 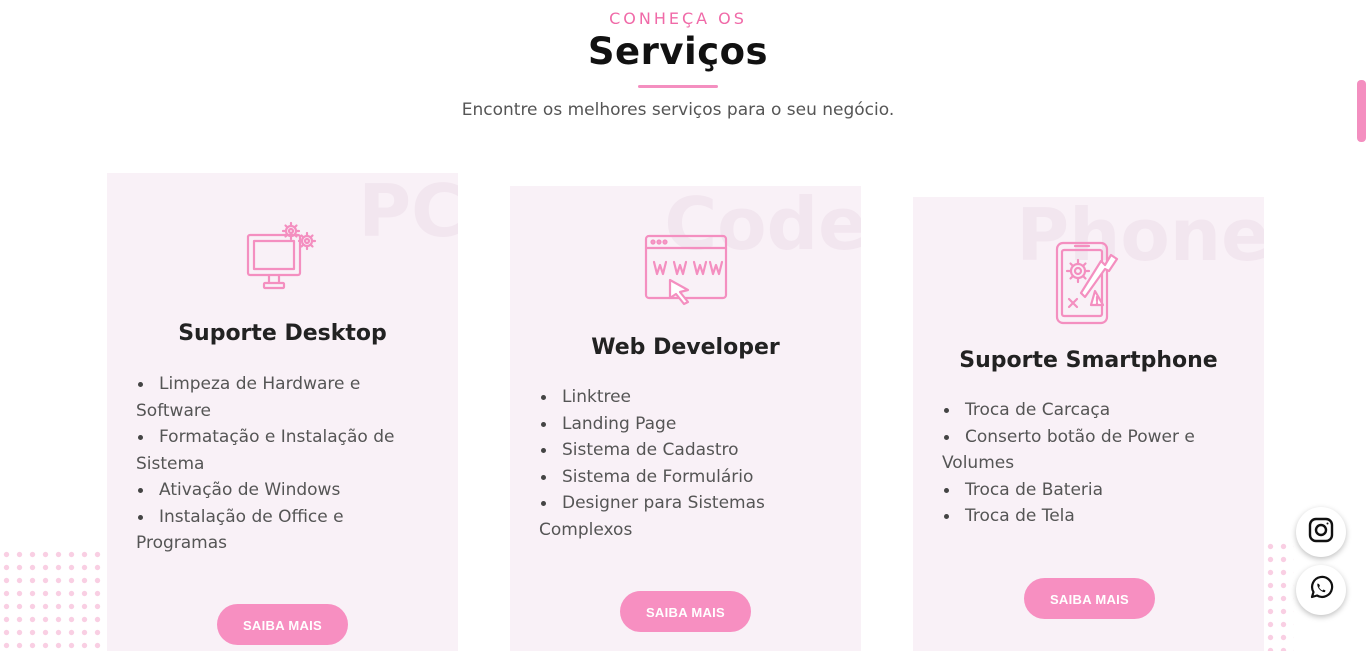 I want to click on whatsapp-icon, so click(x=1321, y=590).